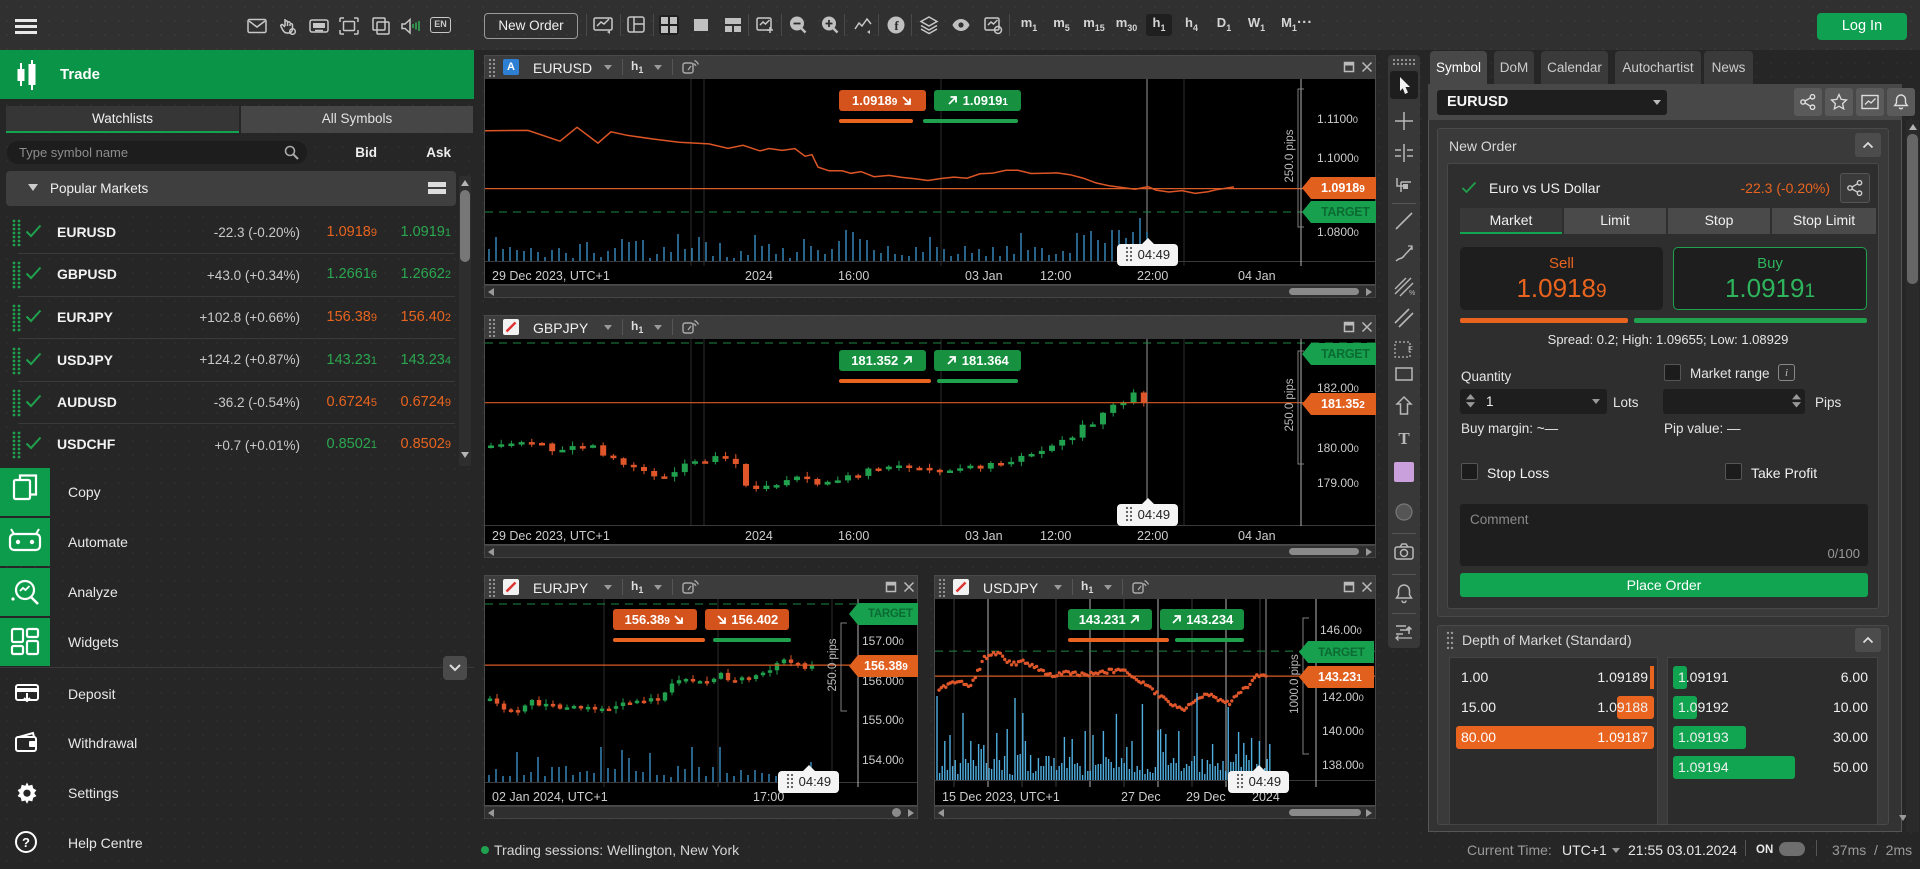 The width and height of the screenshot is (1920, 869). I want to click on svg-text: F, so click(1410, 349).